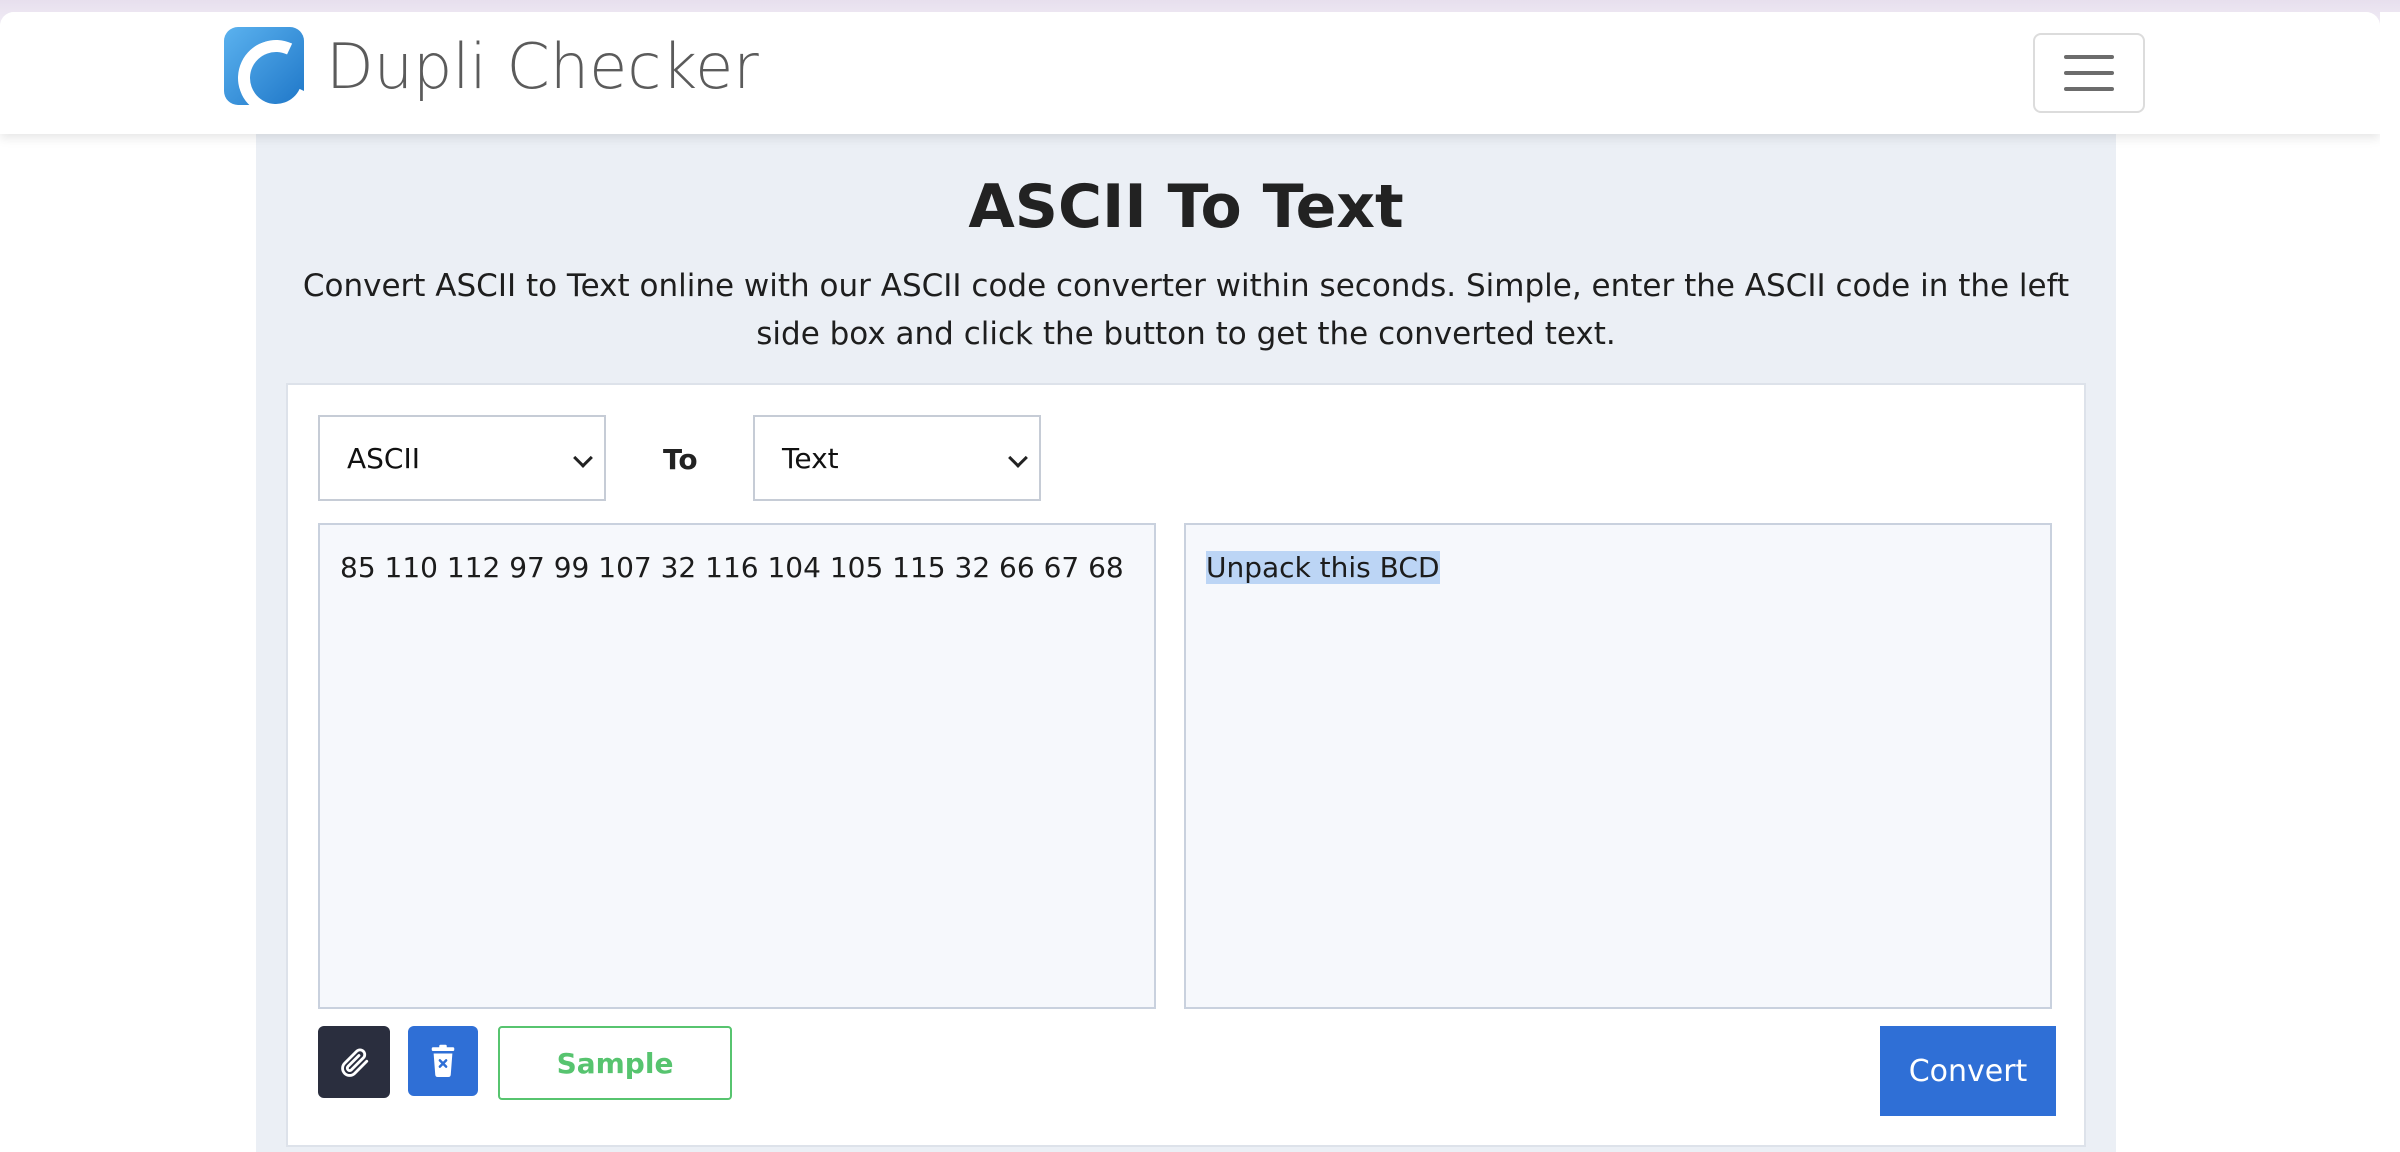 The width and height of the screenshot is (2400, 1152). I want to click on attach-file-button, so click(354, 1062).